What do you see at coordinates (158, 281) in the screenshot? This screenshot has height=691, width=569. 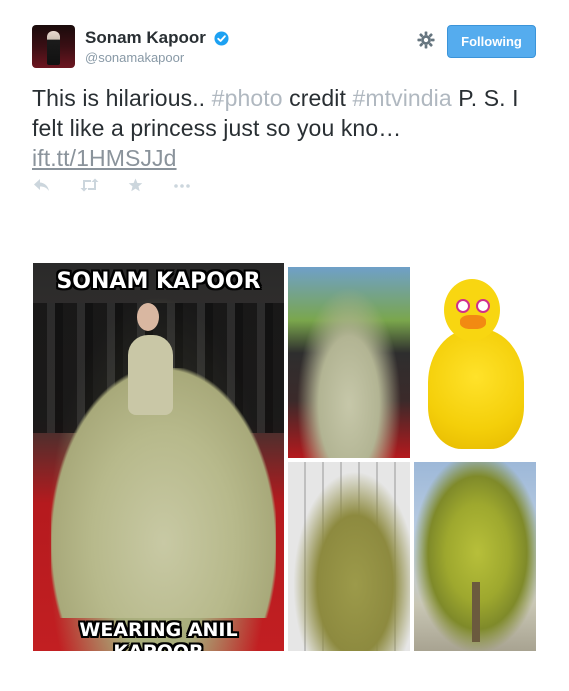 I see `meme-top-caption: SONAM KAPOOR` at bounding box center [158, 281].